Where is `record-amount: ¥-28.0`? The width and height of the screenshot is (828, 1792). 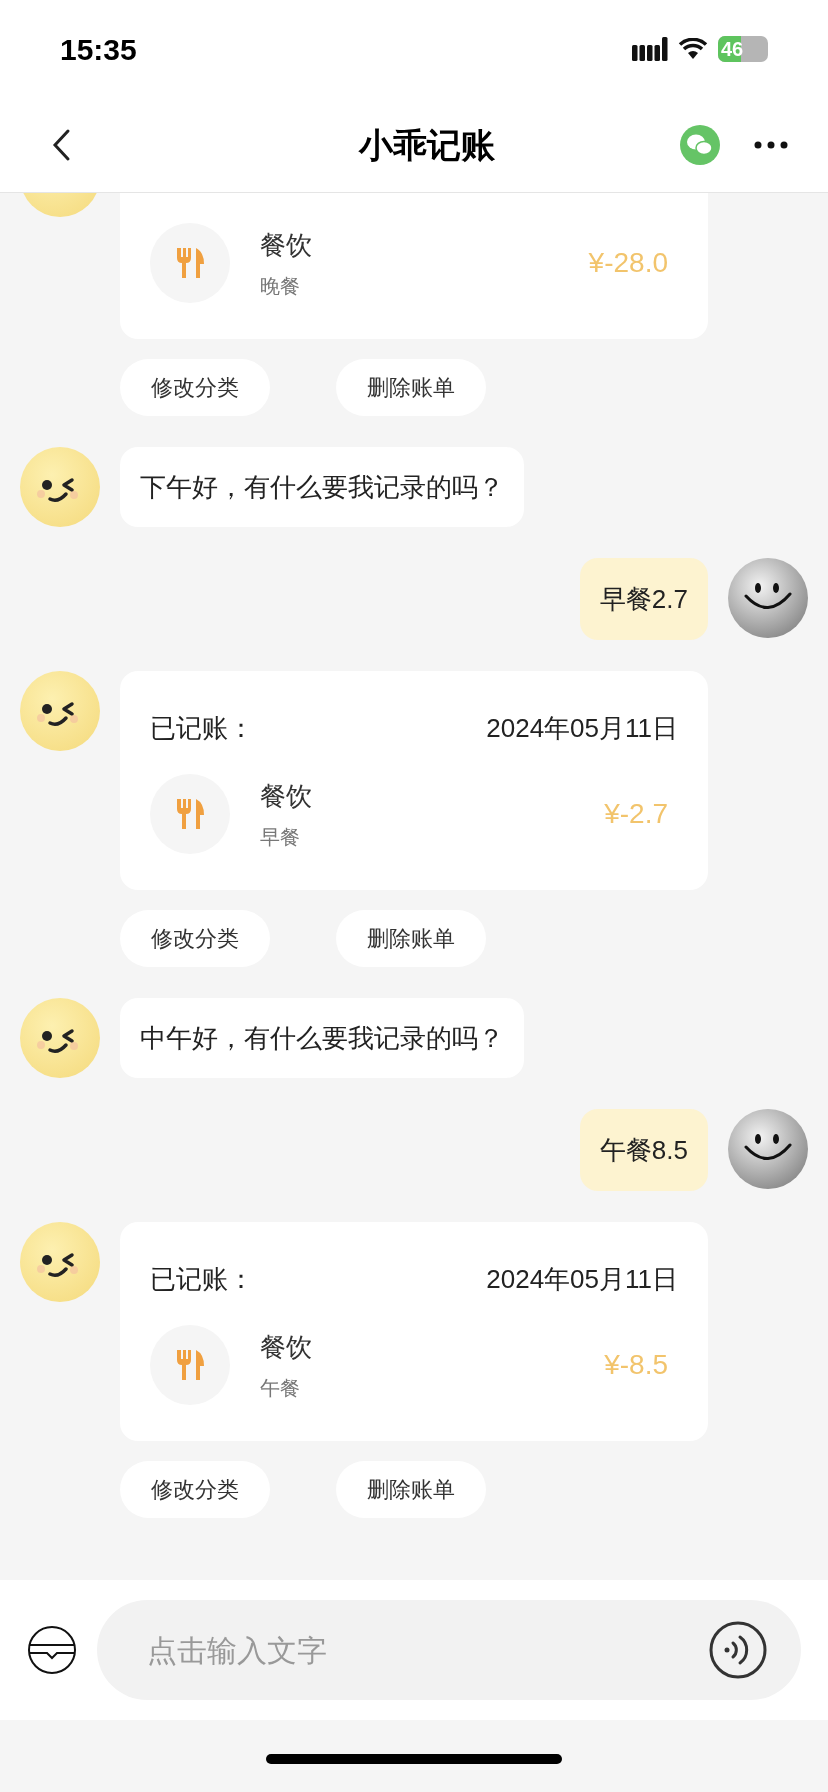
record-amount: ¥-28.0 is located at coordinates (628, 263).